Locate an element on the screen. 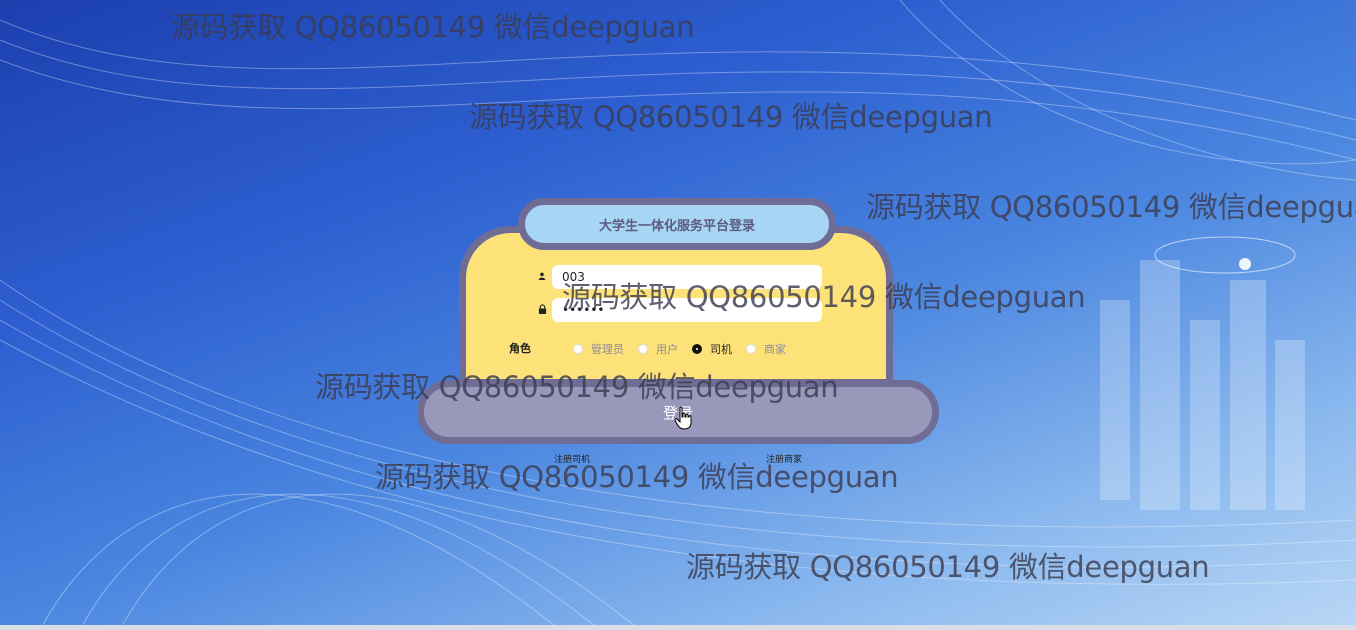 The width and height of the screenshot is (1356, 630). user-icon is located at coordinates (542, 277).